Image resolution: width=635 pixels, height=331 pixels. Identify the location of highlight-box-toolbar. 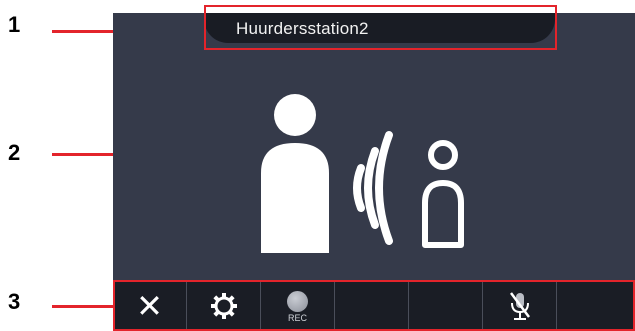
(374, 305).